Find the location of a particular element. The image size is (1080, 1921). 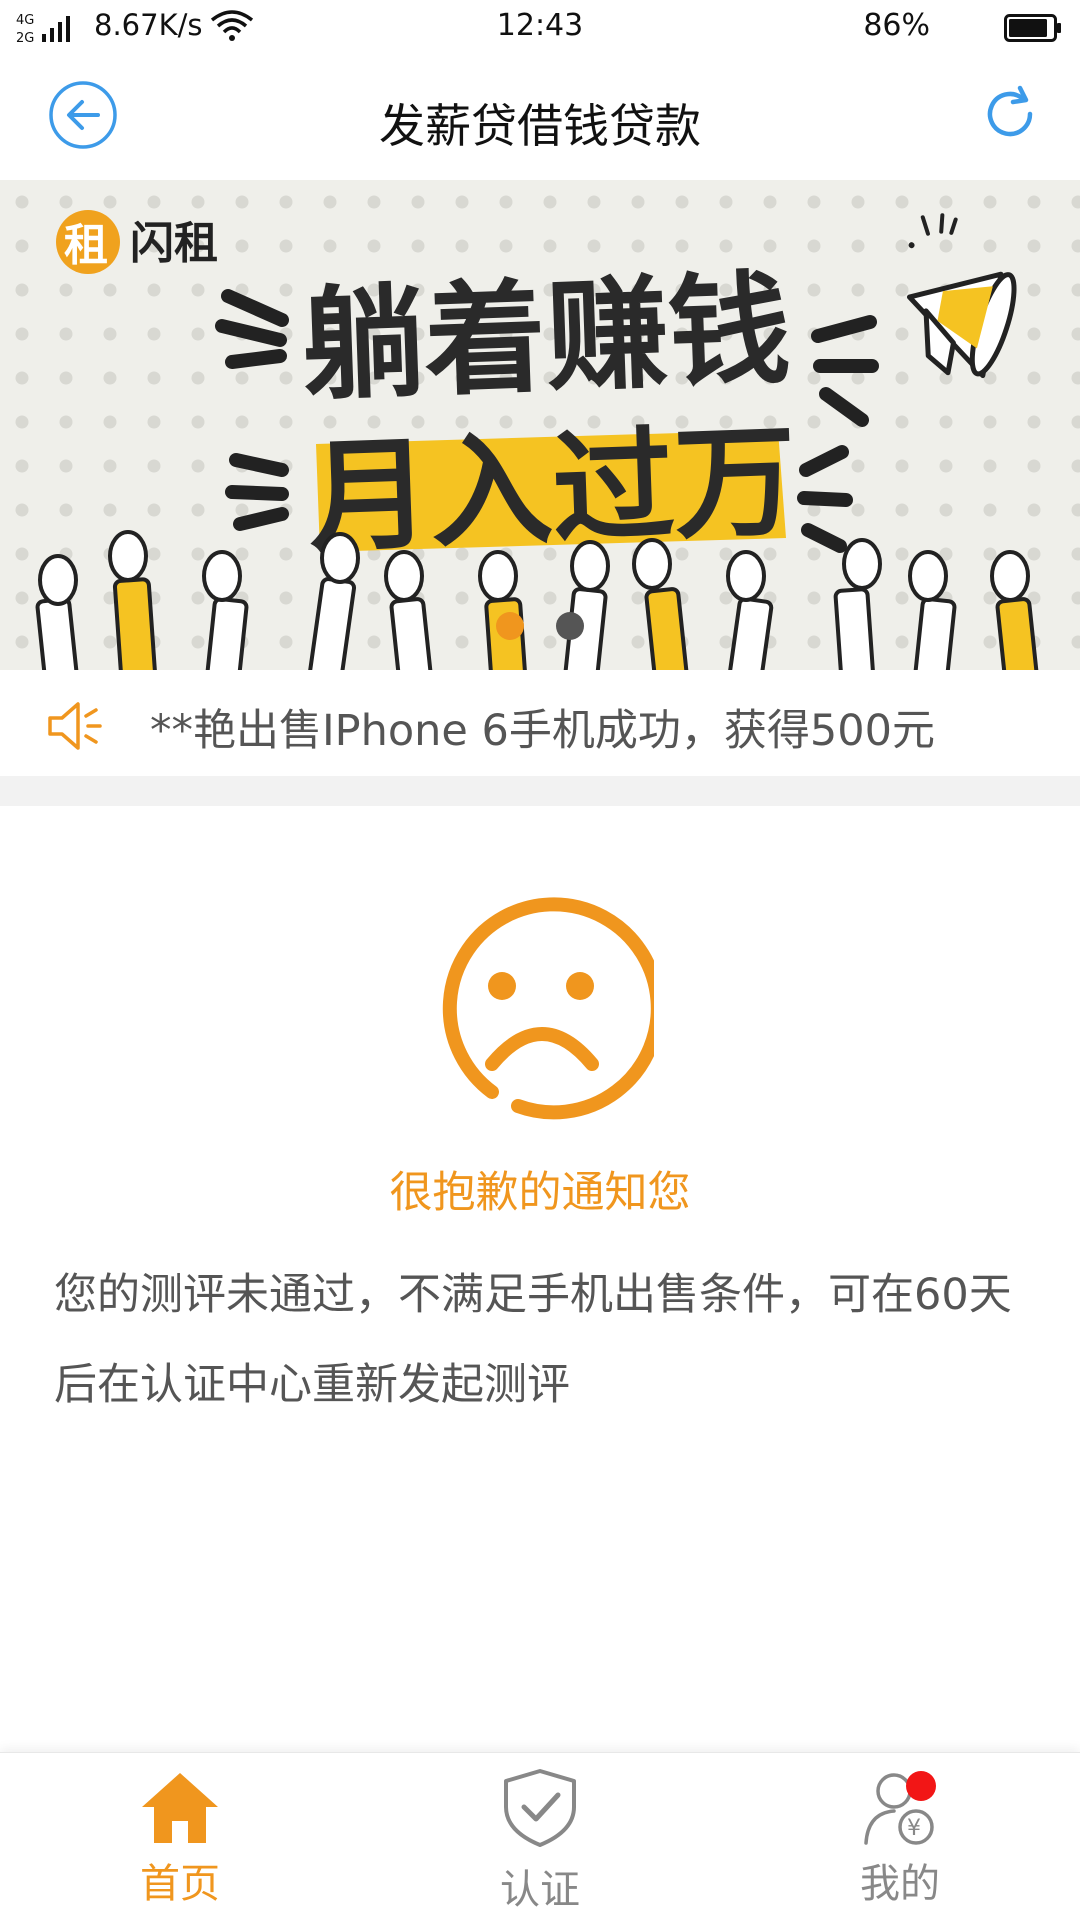

bottom-tab-bar: 首页 认证 ¥ 我的 is located at coordinates (540, 1836).